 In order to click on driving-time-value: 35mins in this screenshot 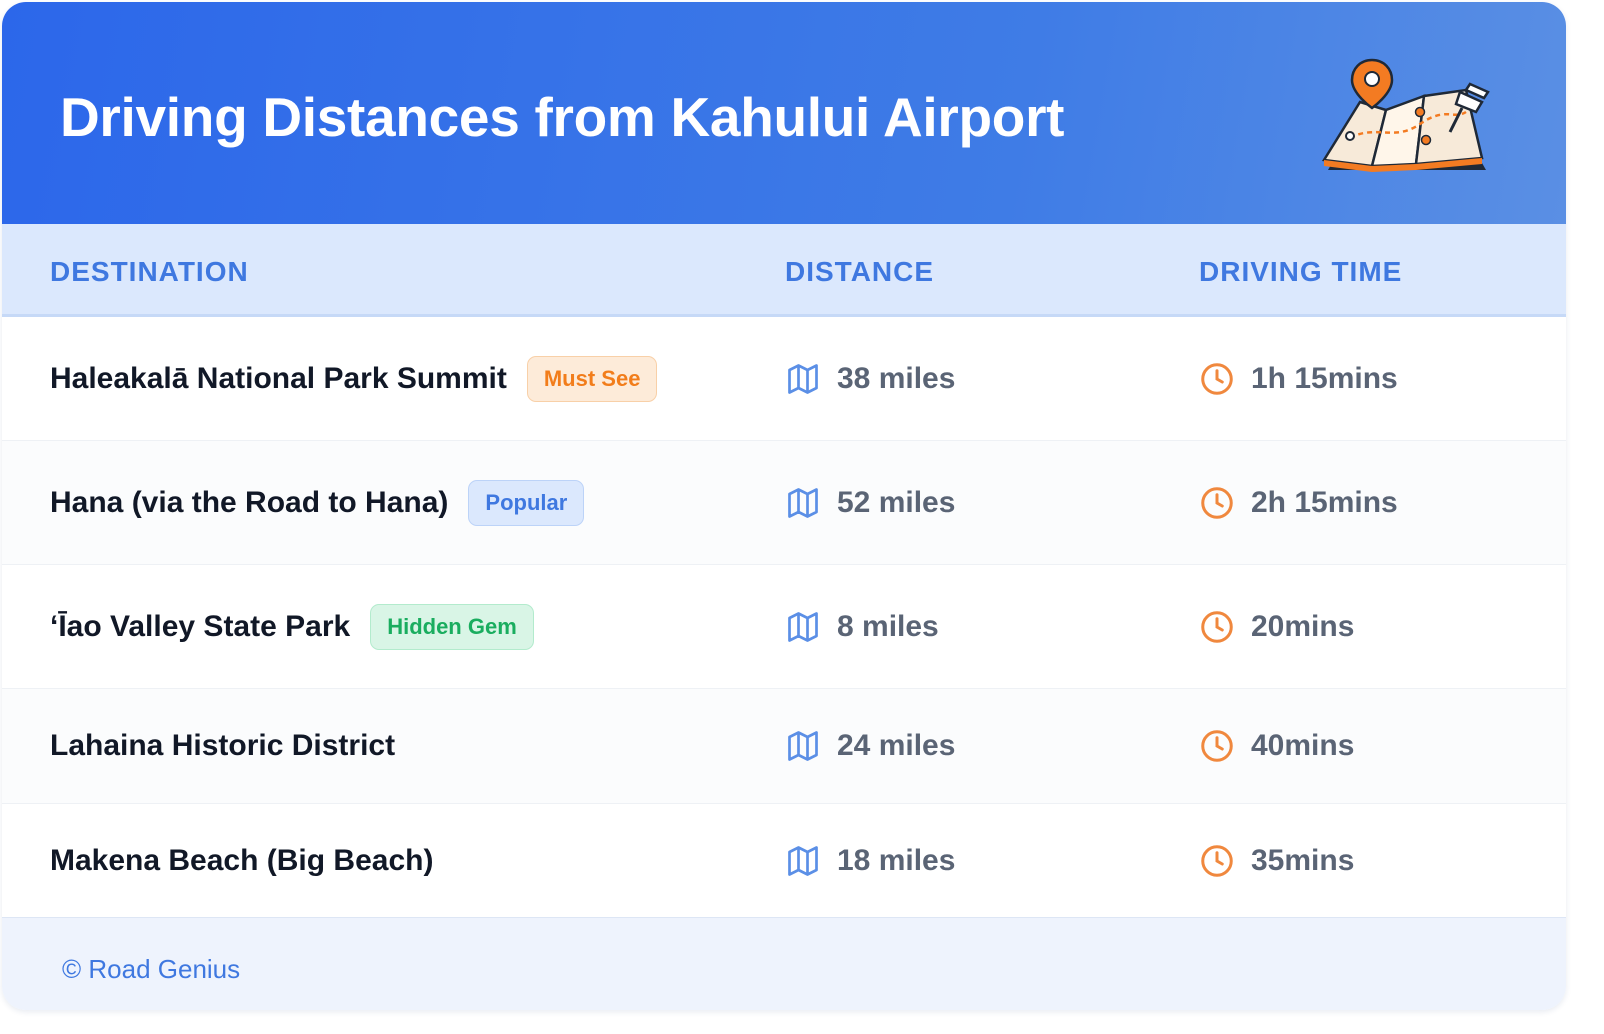, I will do `click(1303, 860)`.